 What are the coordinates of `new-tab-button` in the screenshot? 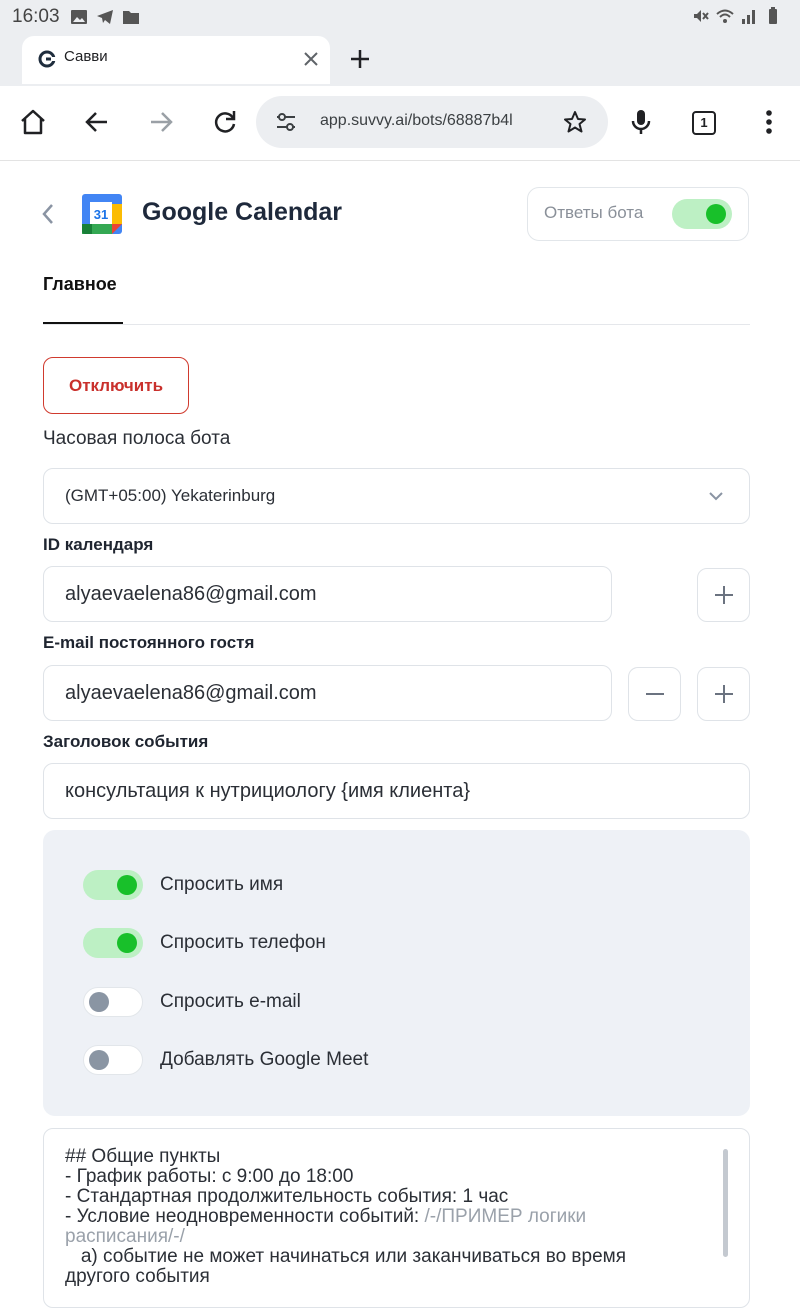 It's located at (360, 59).